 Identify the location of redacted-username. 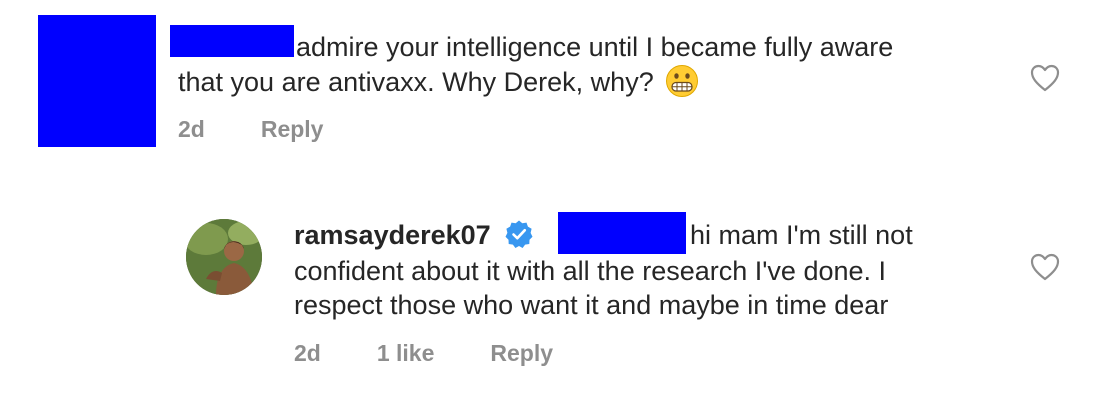
(232, 41).